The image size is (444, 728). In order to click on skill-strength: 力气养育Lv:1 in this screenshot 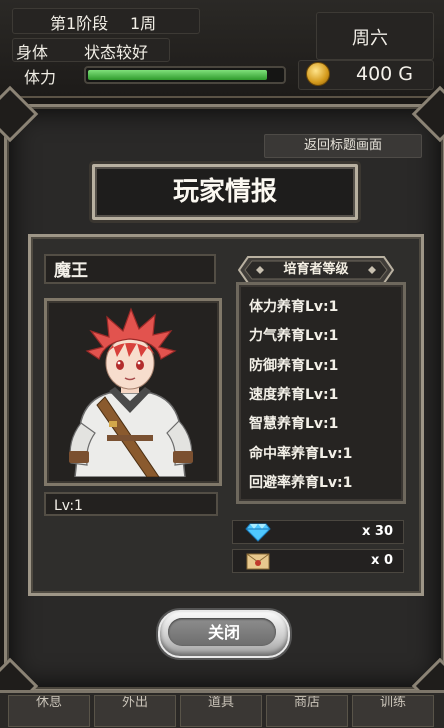, I will do `click(294, 336)`.